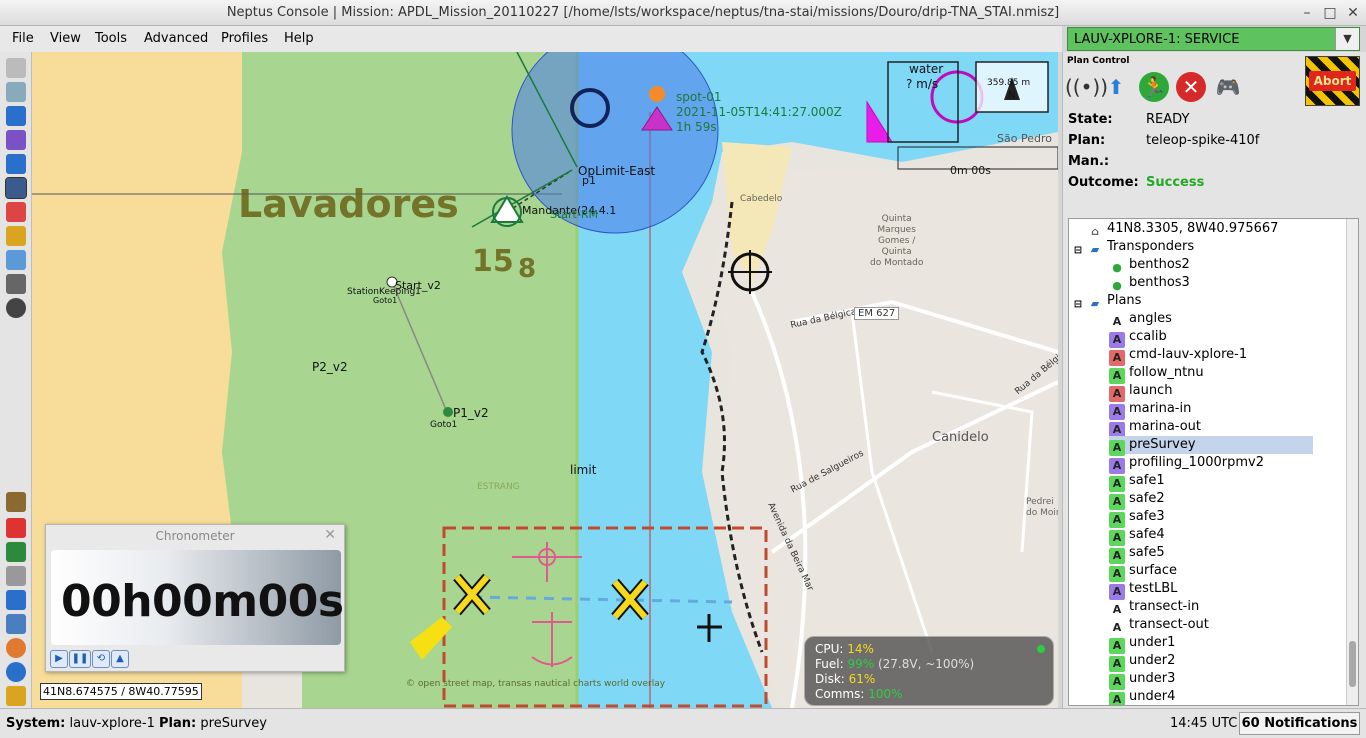  I want to click on play-icon: ▶, so click(59, 659).